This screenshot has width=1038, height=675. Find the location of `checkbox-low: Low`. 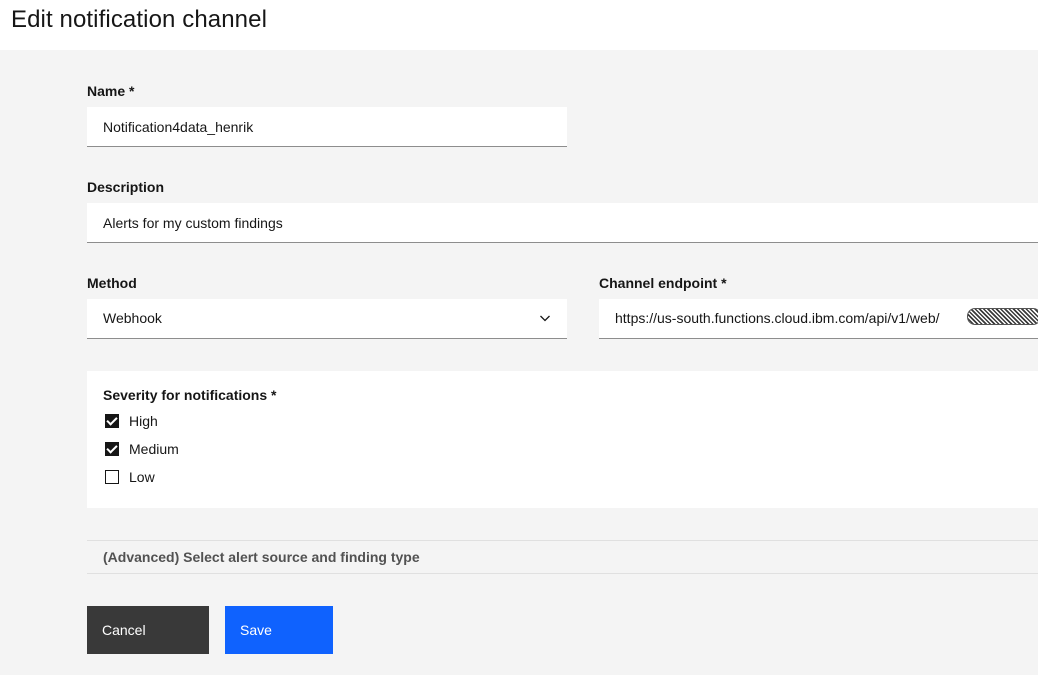

checkbox-low: Low is located at coordinates (130, 477).